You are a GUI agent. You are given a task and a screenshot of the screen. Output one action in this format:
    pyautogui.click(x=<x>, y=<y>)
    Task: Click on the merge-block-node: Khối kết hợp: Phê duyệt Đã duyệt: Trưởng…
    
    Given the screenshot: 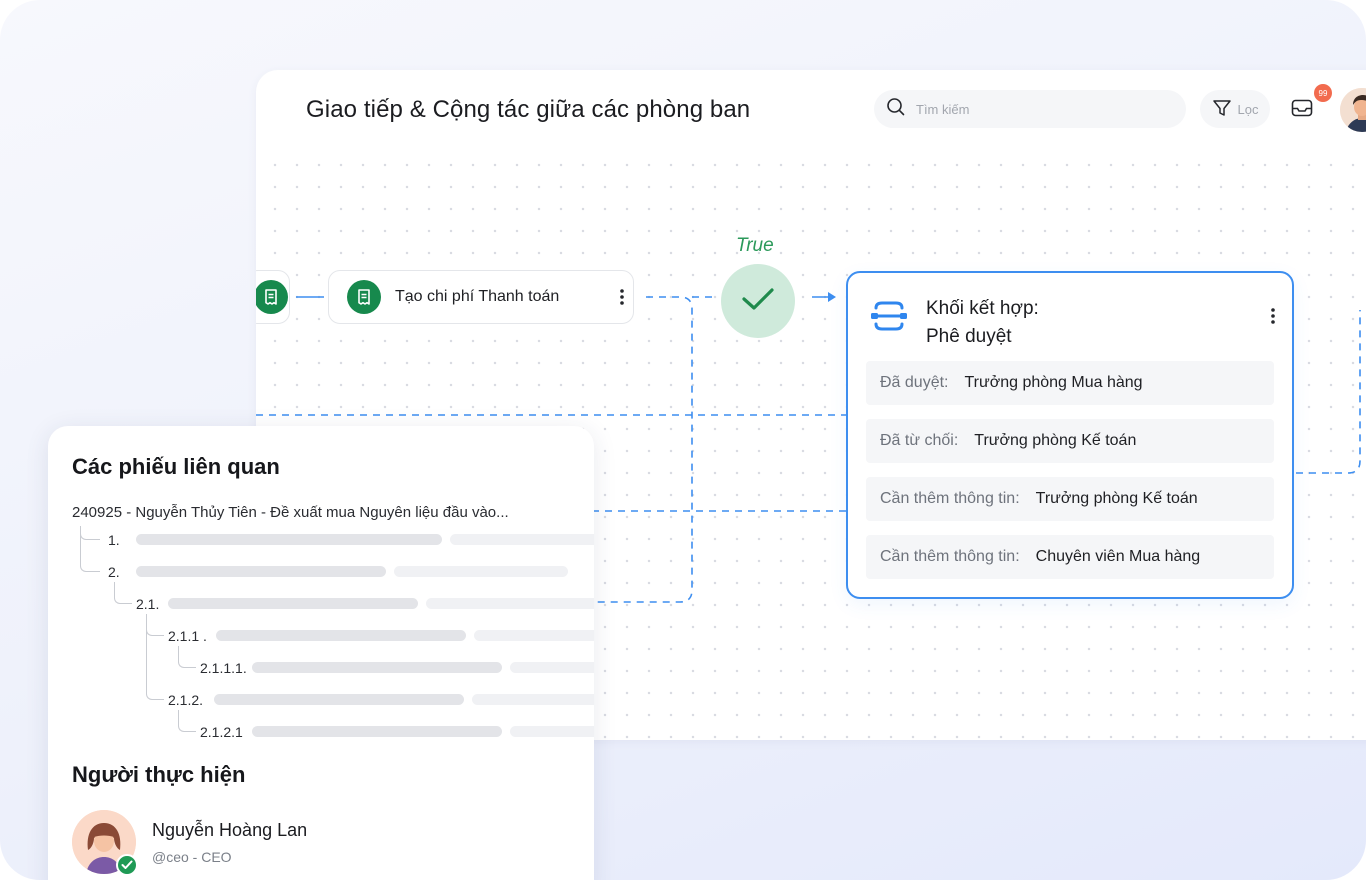 What is the action you would take?
    pyautogui.click(x=1070, y=435)
    